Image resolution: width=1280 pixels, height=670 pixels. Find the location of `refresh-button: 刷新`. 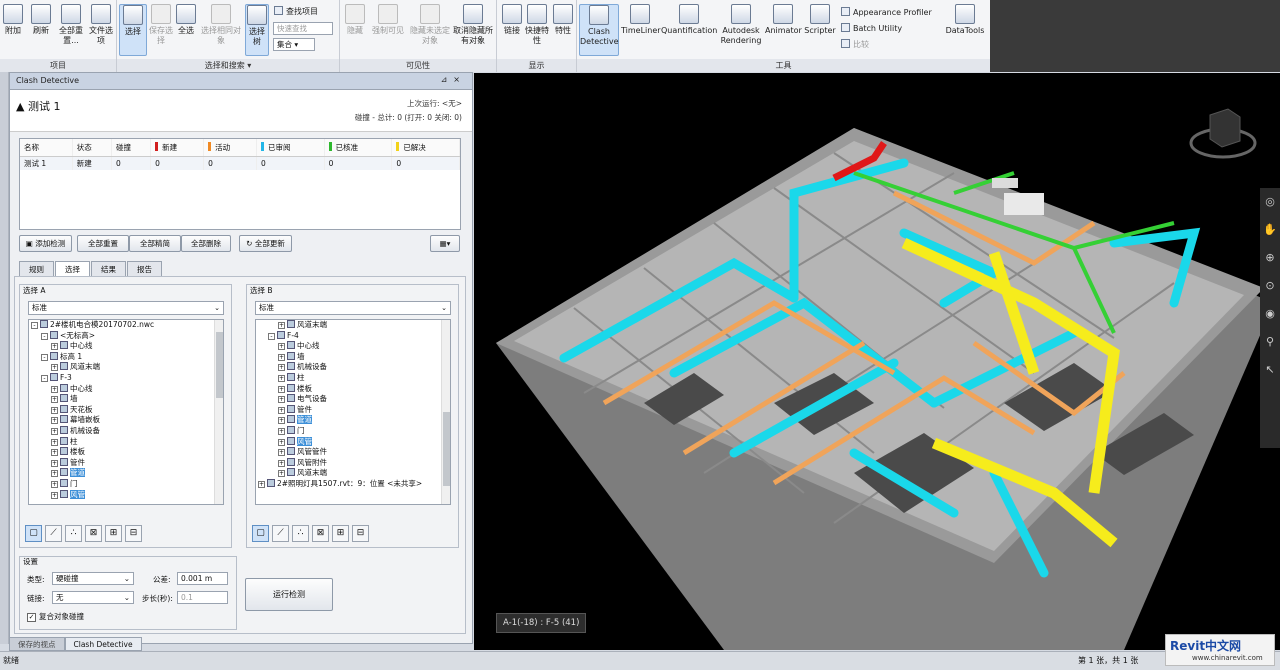

refresh-button: 刷新 is located at coordinates (41, 20).